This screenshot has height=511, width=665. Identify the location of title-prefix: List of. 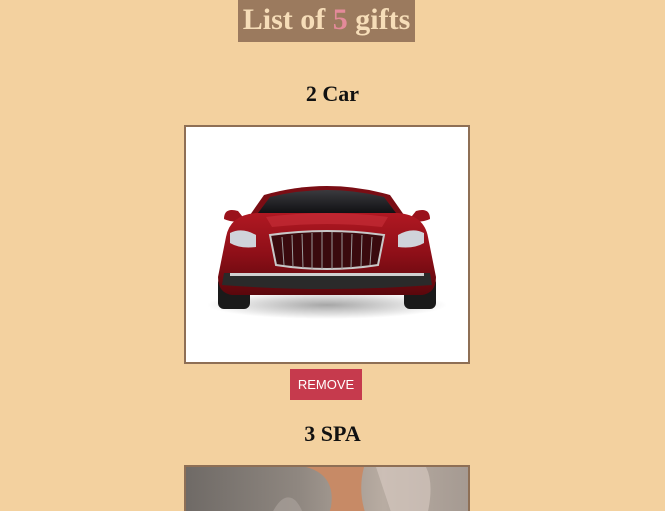
(287, 19).